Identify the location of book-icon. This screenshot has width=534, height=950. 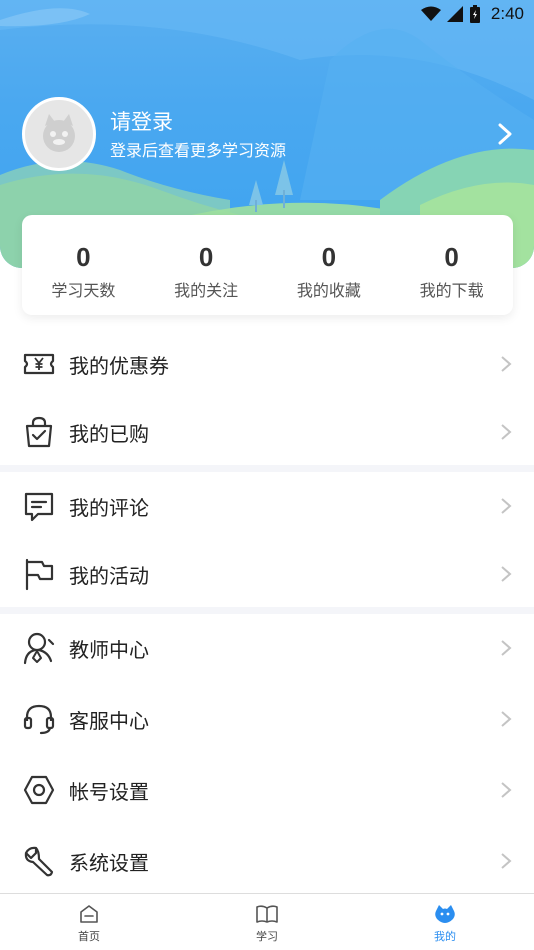
(267, 914).